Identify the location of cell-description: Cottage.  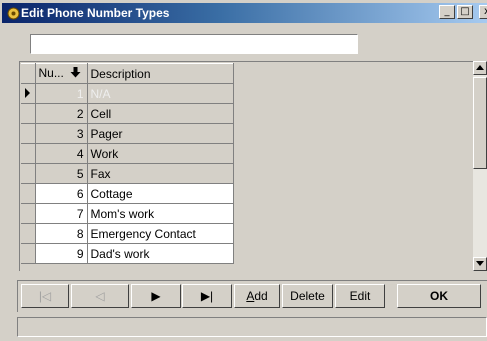
(160, 193).